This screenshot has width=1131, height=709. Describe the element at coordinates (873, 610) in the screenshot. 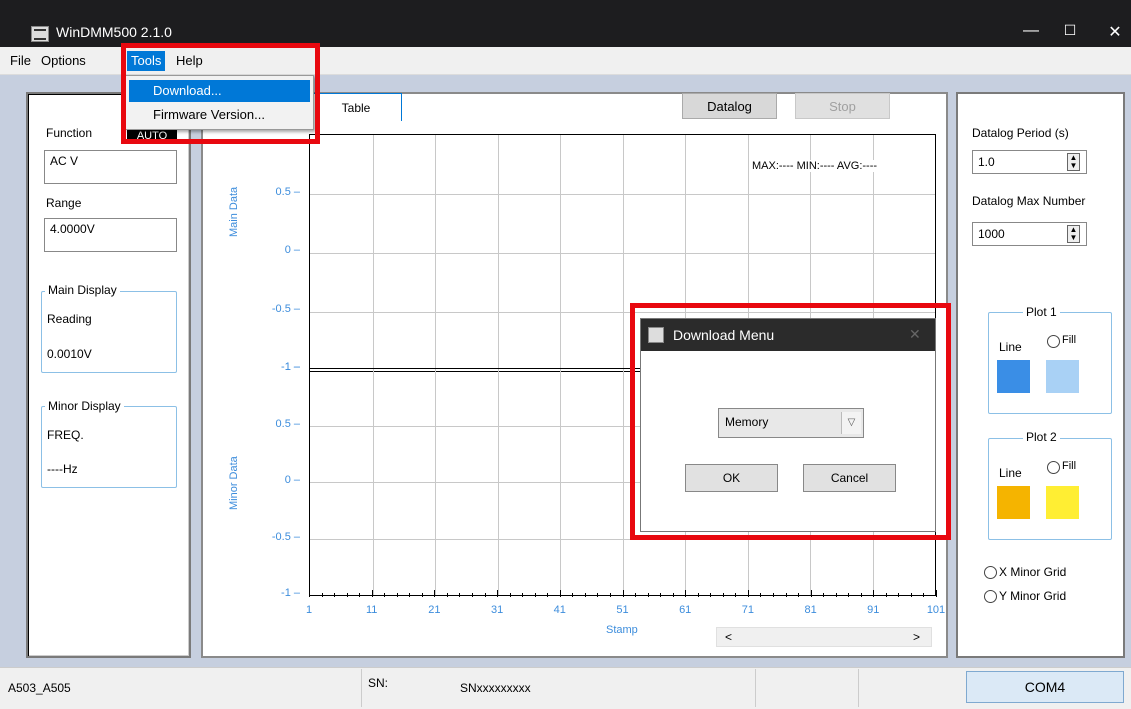

I see `xtick-label: 91` at that location.